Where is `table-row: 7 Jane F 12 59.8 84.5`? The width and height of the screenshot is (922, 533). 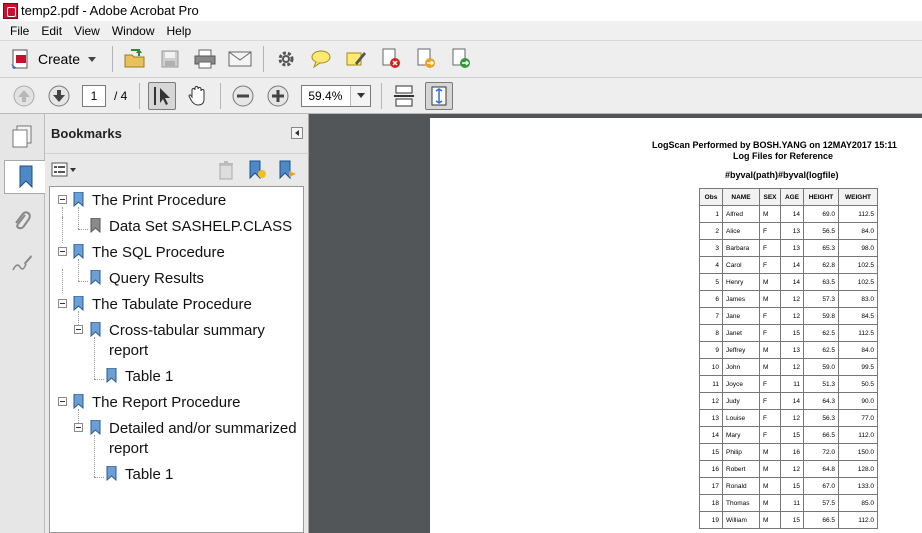
table-row: 7 Jane F 12 59.8 84.5 is located at coordinates (788, 316).